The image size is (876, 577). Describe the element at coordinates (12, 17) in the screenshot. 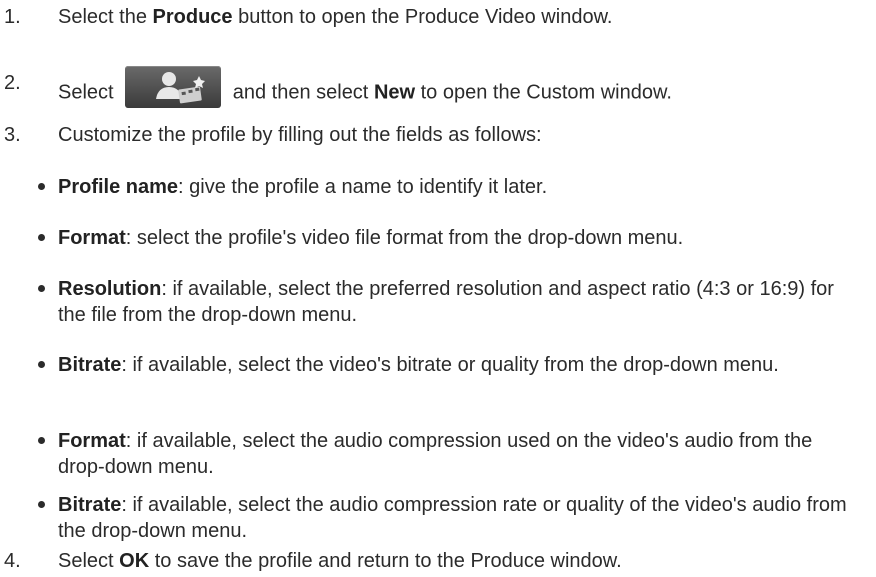

I see `step-number: 1.` at that location.